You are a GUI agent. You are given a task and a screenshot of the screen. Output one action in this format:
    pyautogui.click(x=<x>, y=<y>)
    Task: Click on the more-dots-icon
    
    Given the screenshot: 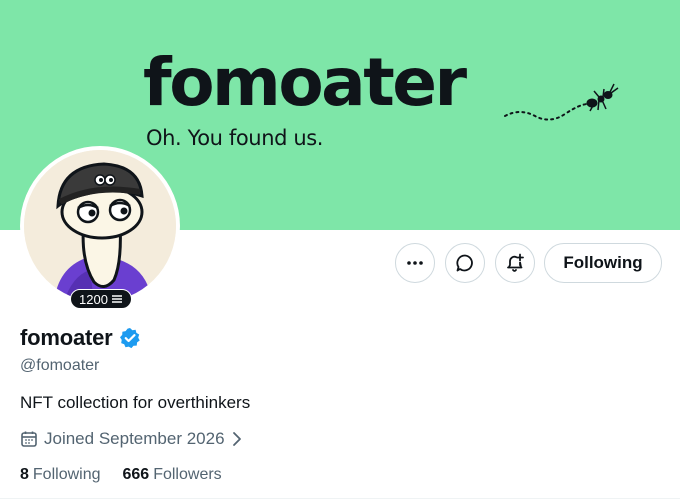 What is the action you would take?
    pyautogui.click(x=415, y=263)
    